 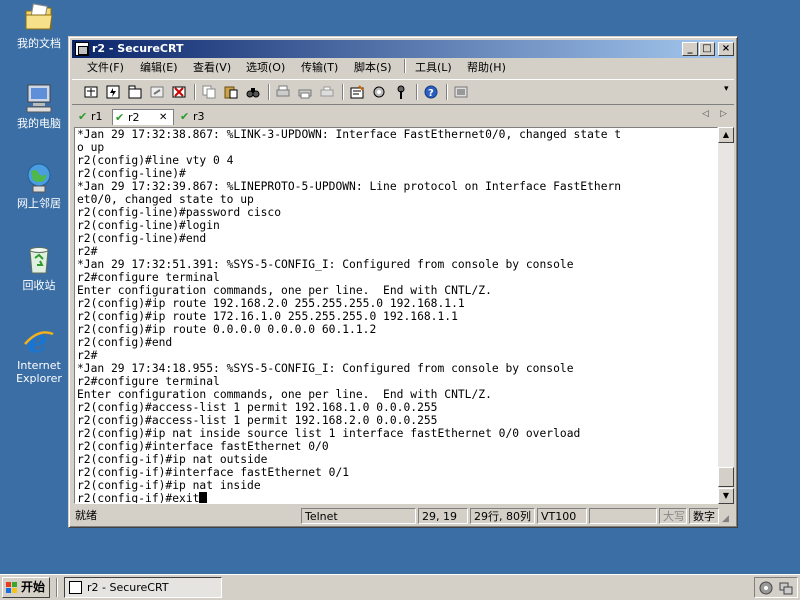 I want to click on status-bar: 就绪 Telnet 29, 19 29行, 80列 VT100 大写 数字 ◢, so click(x=403, y=516).